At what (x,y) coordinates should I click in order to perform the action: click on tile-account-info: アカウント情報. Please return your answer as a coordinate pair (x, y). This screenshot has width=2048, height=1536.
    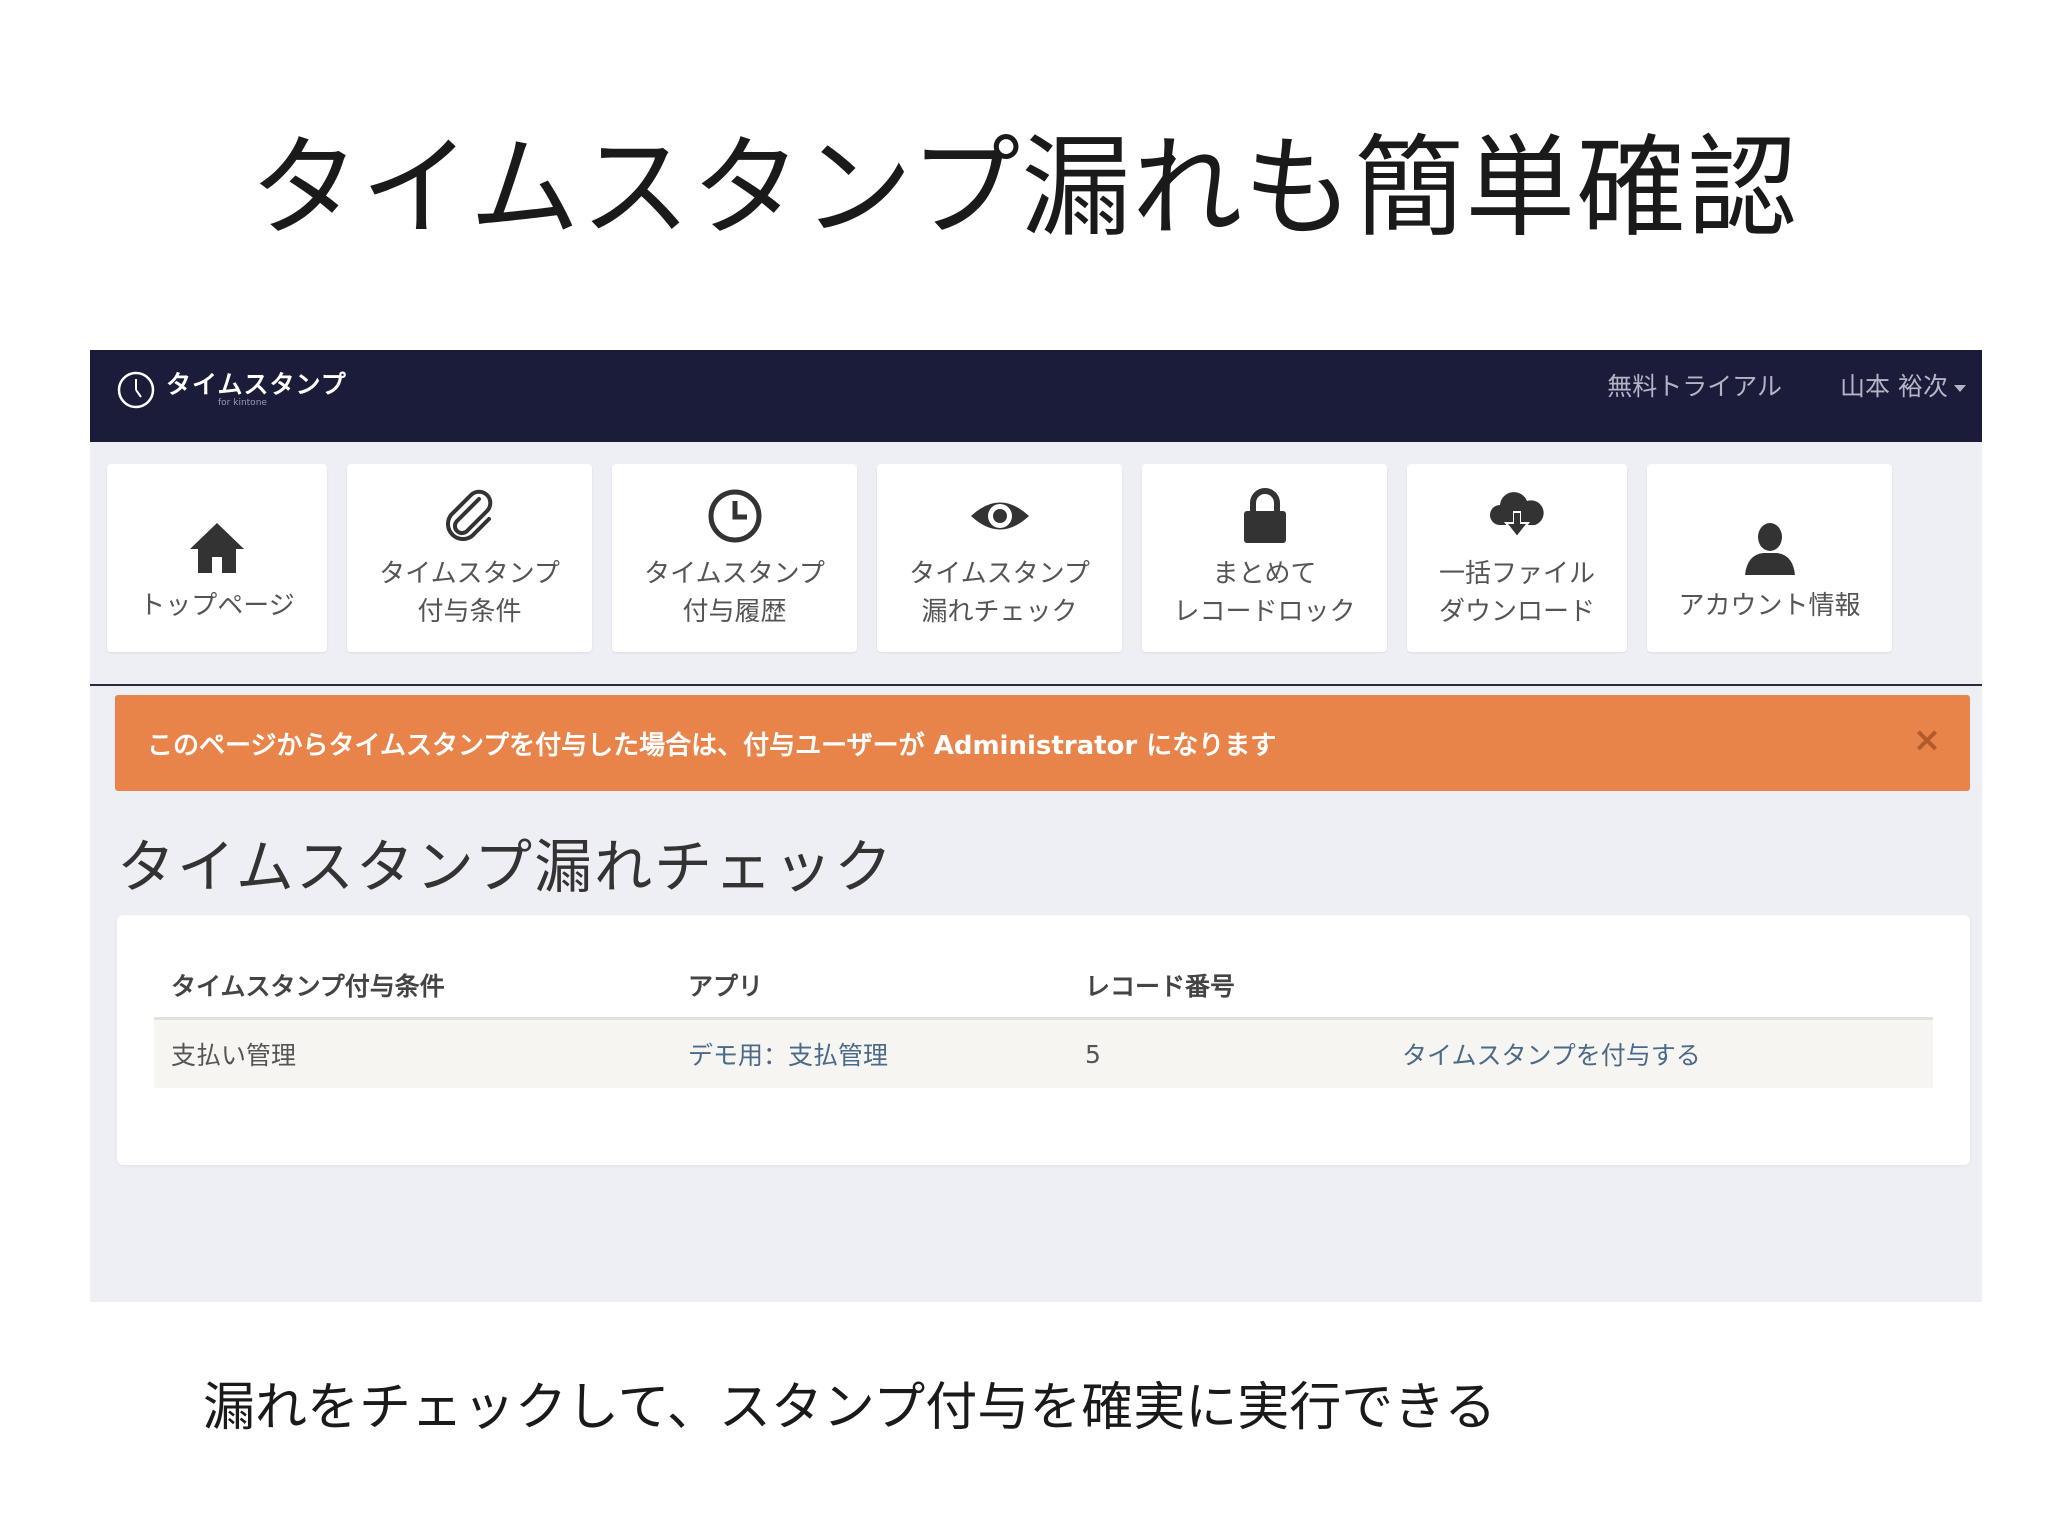
    Looking at the image, I should click on (1769, 558).